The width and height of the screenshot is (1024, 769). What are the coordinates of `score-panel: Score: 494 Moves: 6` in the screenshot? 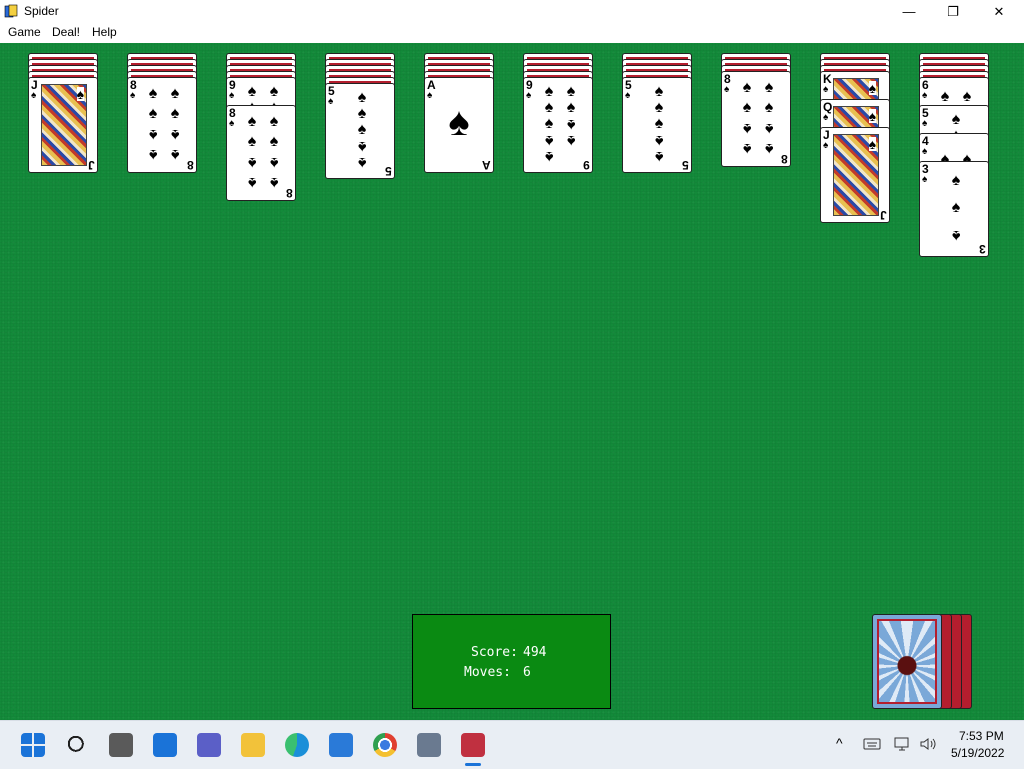 It's located at (511, 661).